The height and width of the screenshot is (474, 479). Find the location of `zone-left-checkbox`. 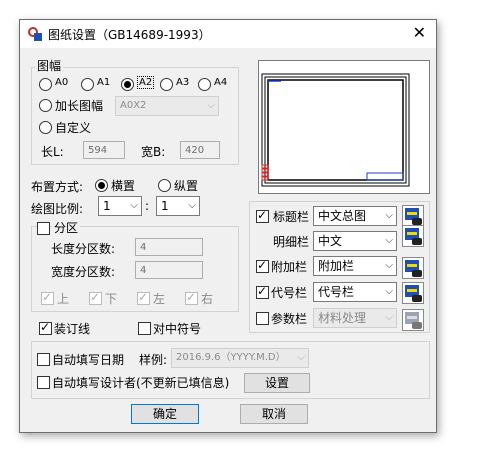

zone-left-checkbox is located at coordinates (143, 297).